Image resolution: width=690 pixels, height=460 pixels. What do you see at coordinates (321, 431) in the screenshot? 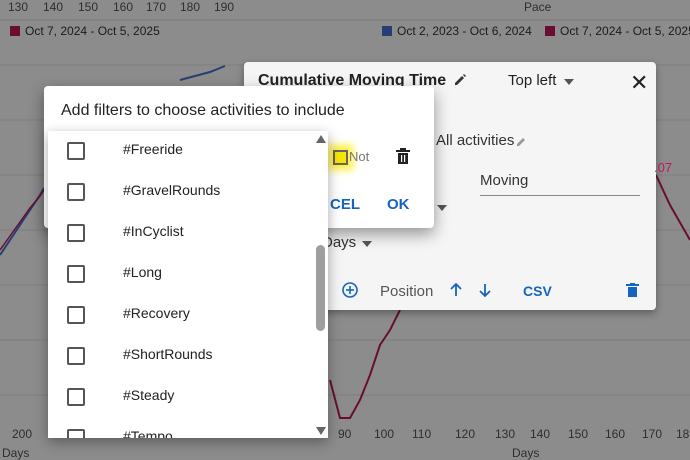
I see `scroll-down-arrow` at bounding box center [321, 431].